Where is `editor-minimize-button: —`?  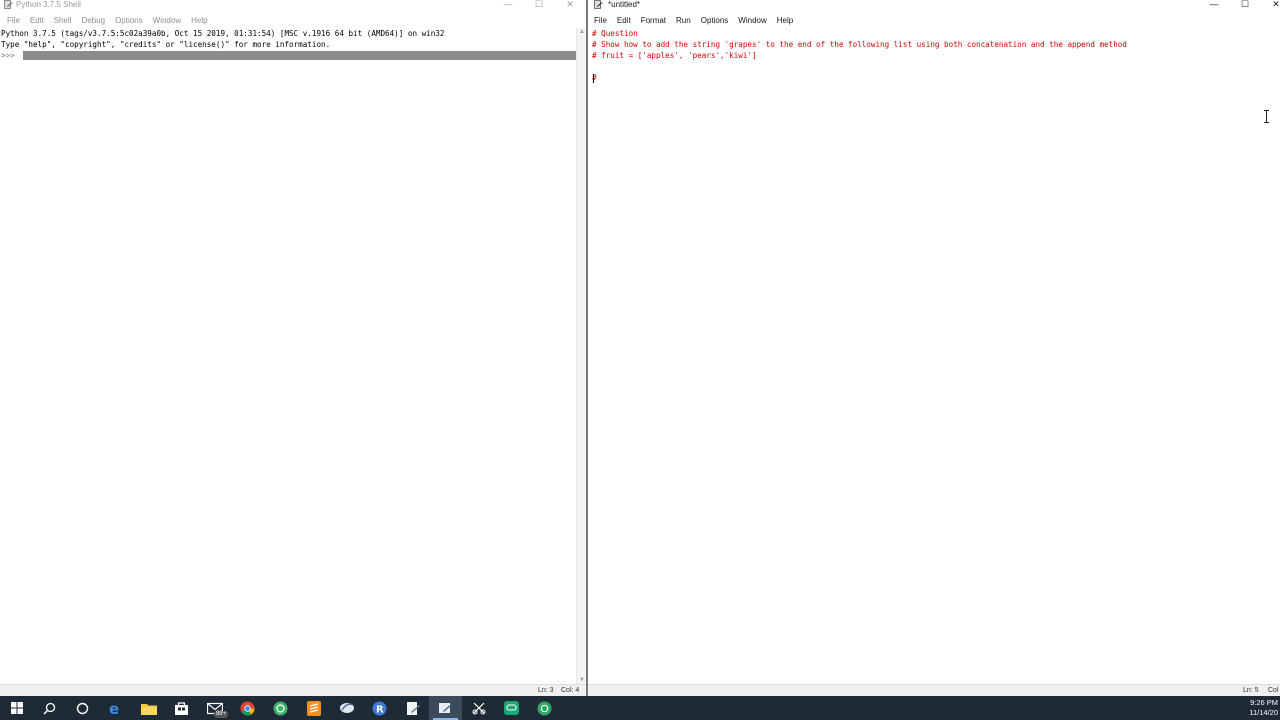 editor-minimize-button: — is located at coordinates (1214, 4).